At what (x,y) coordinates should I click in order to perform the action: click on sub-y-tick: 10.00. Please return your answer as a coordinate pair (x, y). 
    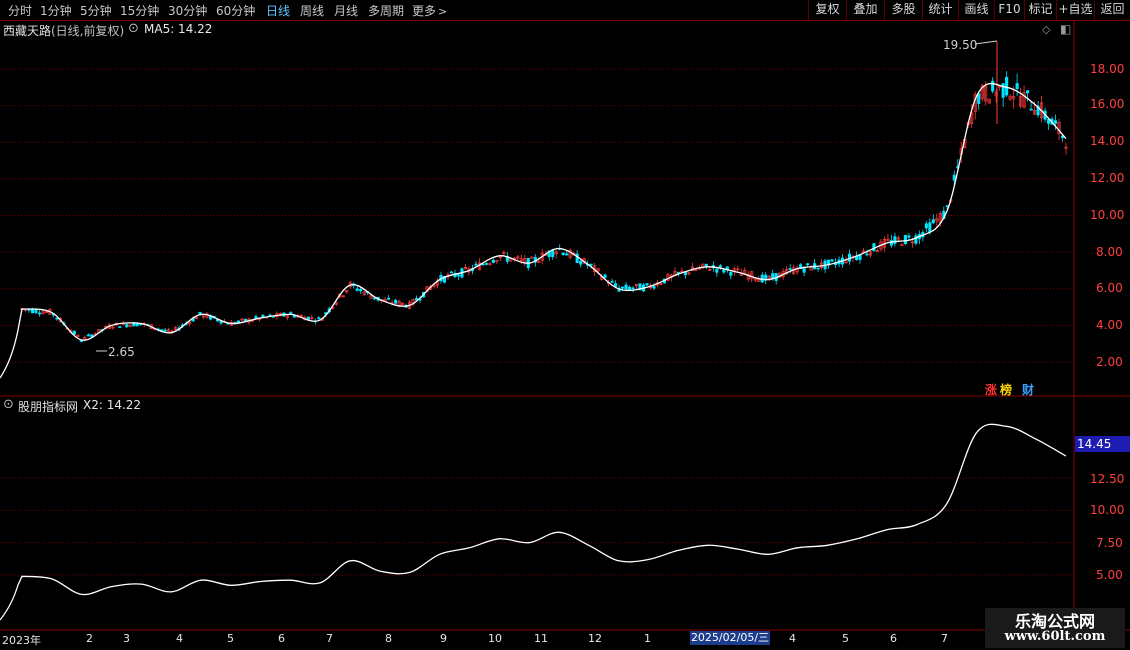
    Looking at the image, I should click on (1107, 510).